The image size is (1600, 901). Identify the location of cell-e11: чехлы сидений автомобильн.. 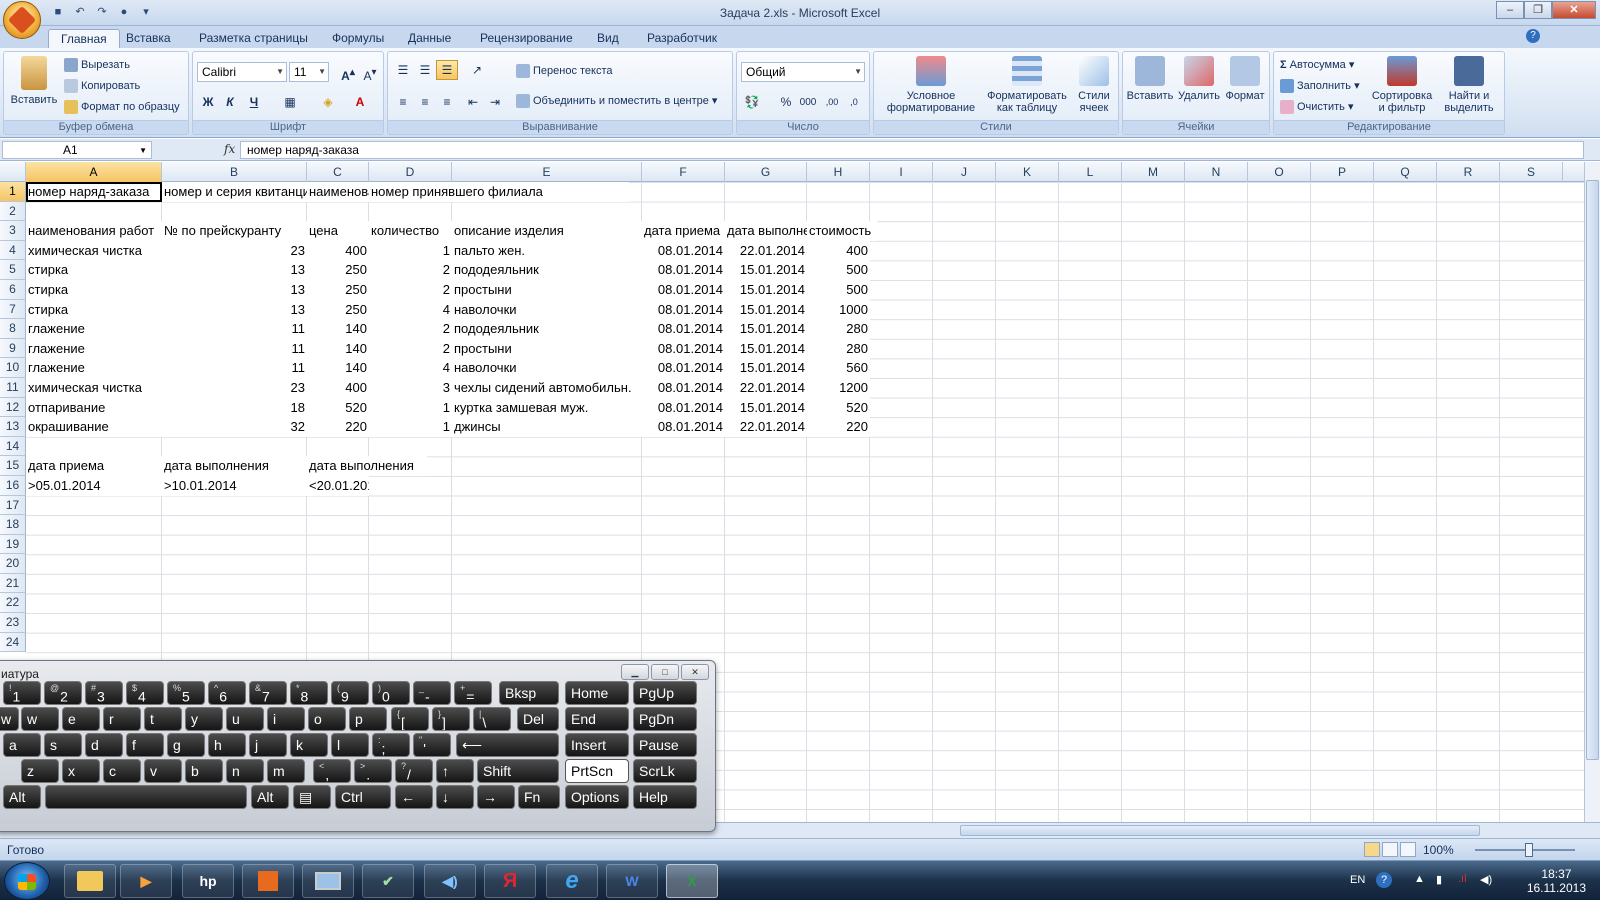
(547, 388).